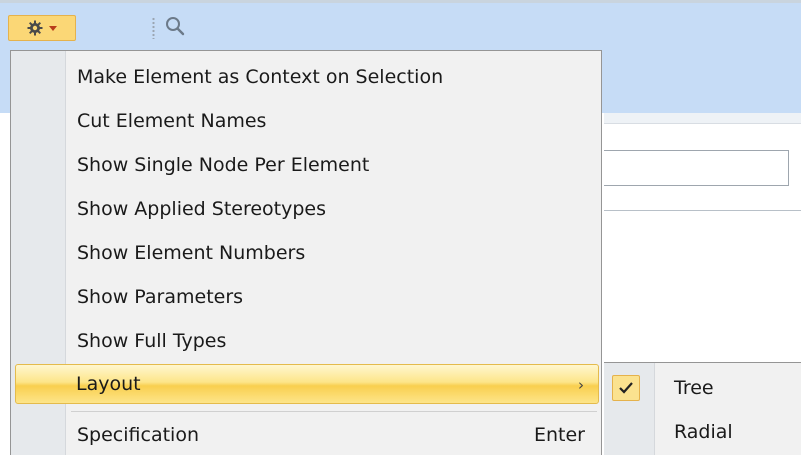 This screenshot has height=455, width=801. Describe the element at coordinates (160, 297) in the screenshot. I see `menu-item-label: Show Parameters` at that location.